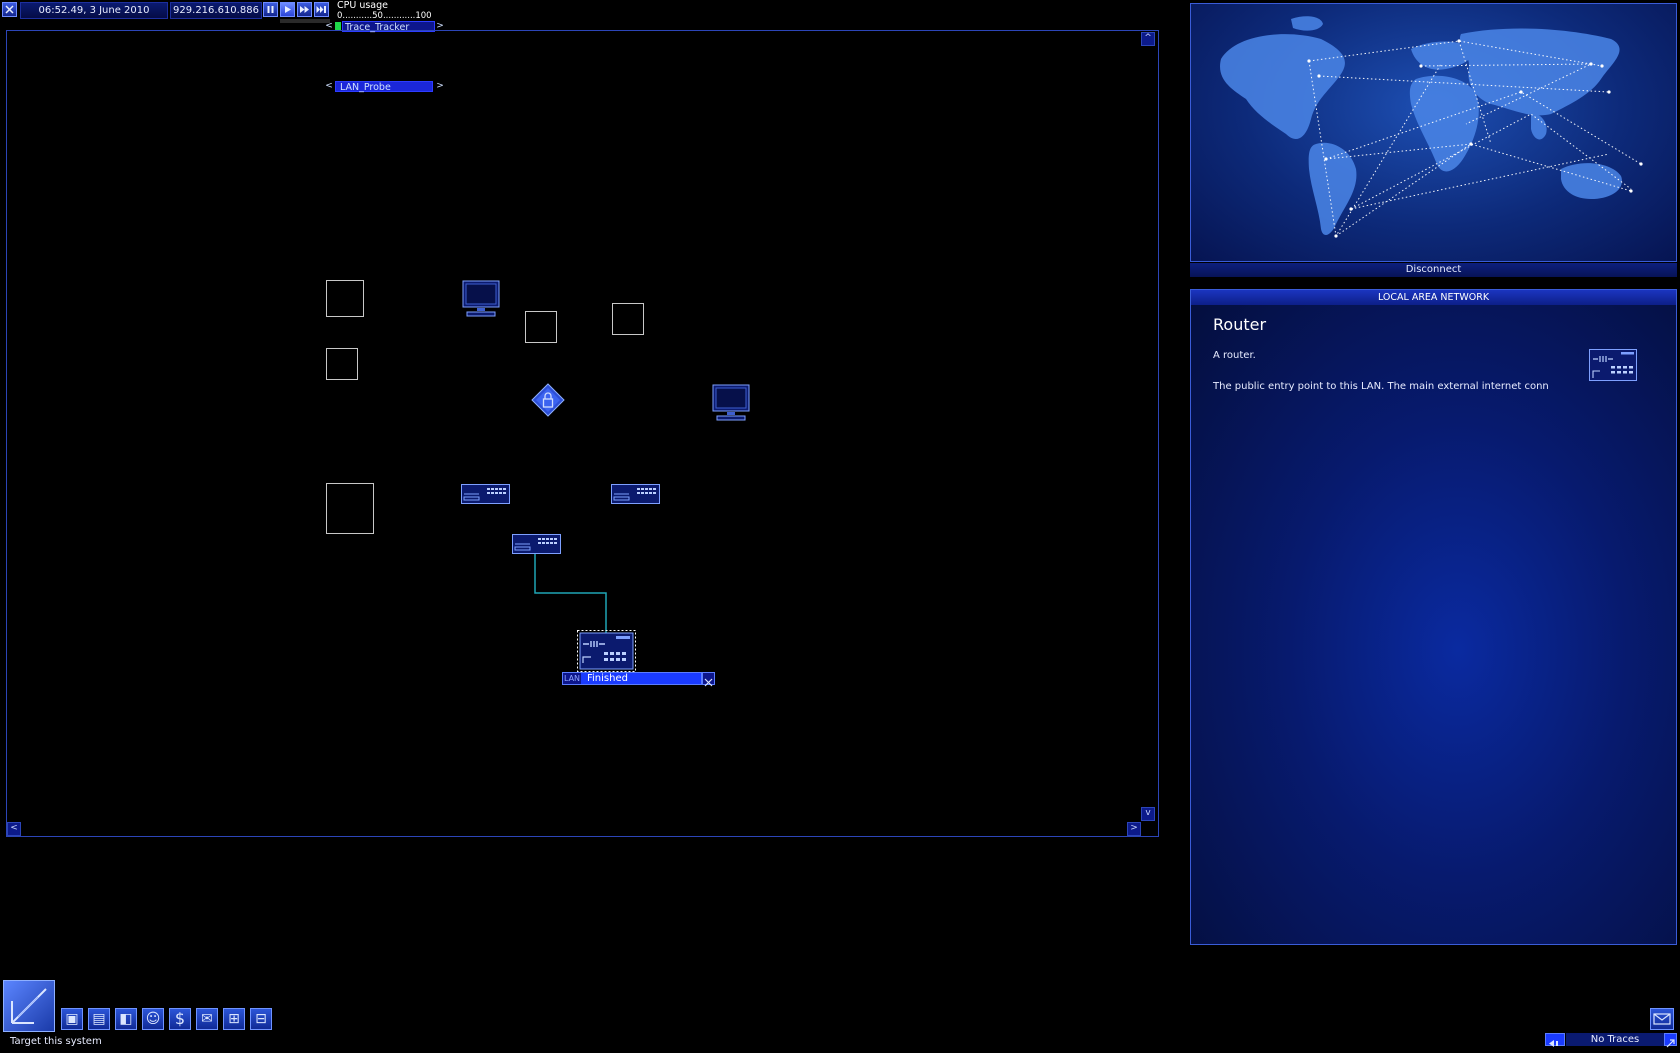  Describe the element at coordinates (153, 1019) in the screenshot. I see `status-tool-icon: ☺` at that location.